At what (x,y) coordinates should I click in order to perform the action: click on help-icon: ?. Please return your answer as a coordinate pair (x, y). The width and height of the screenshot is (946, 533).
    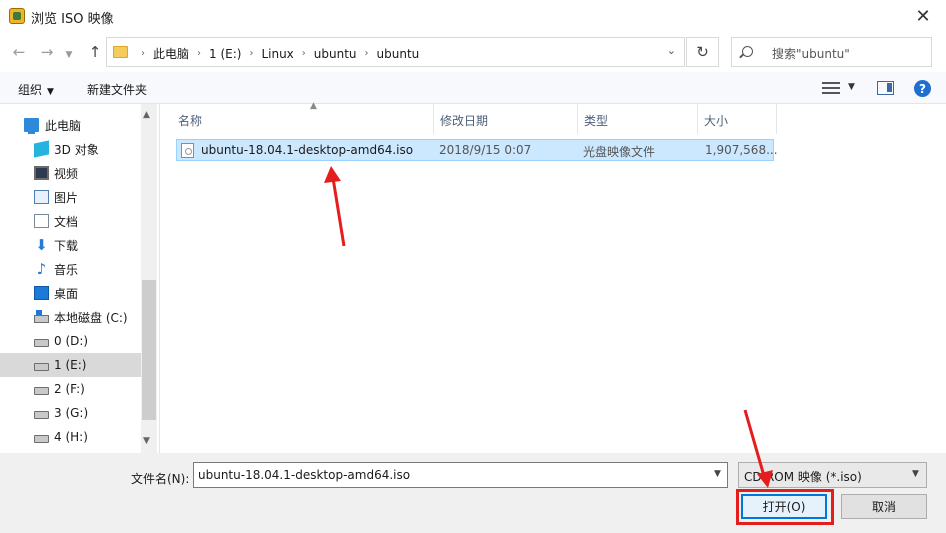
    Looking at the image, I should click on (922, 88).